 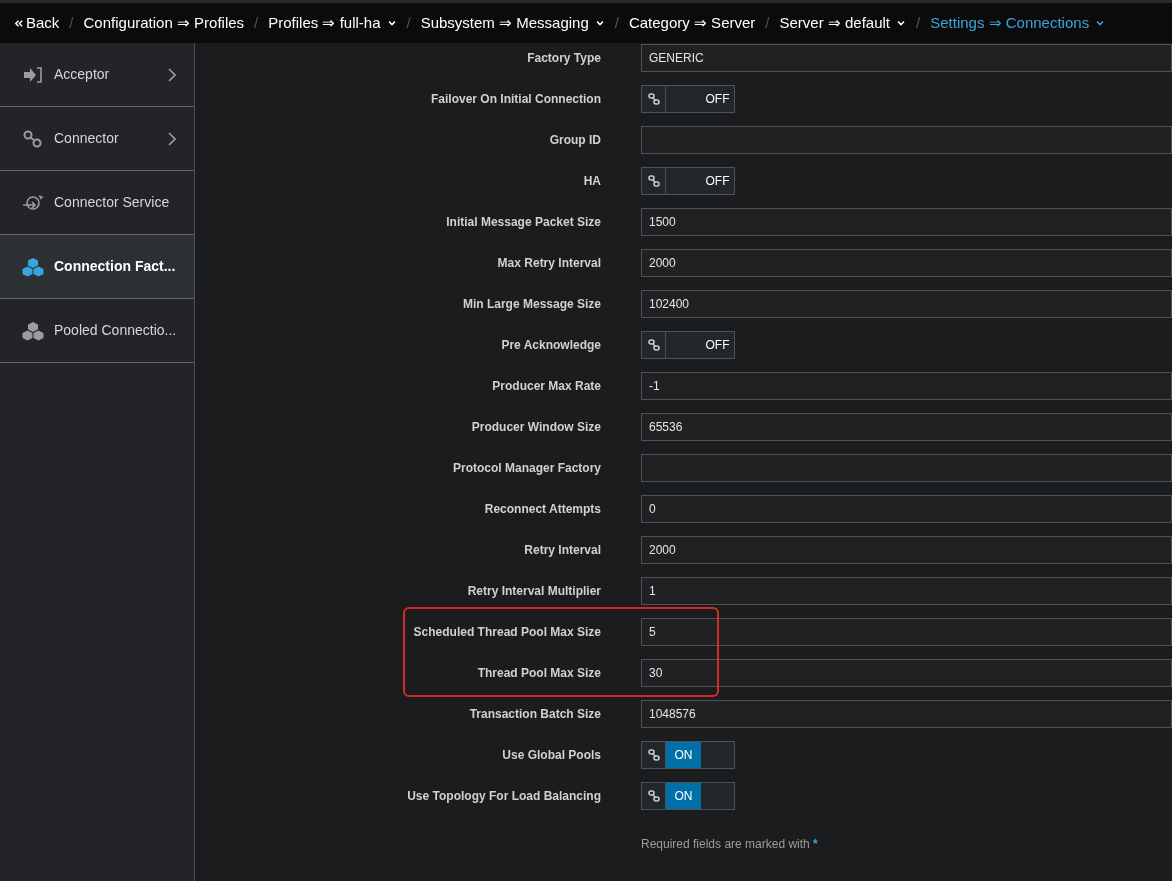 What do you see at coordinates (539, 673) in the screenshot?
I see `field-label: Thread Pool Max Size` at bounding box center [539, 673].